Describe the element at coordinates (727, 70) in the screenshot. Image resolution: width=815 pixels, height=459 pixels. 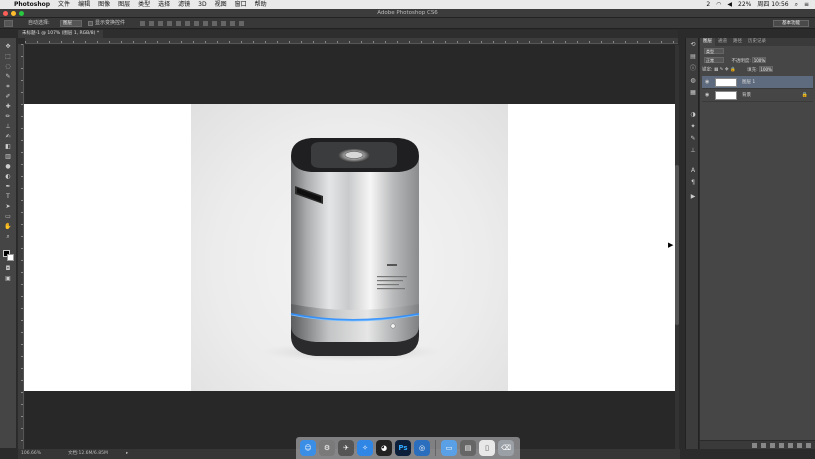
I see `lock-position-icon: ✥` at that location.